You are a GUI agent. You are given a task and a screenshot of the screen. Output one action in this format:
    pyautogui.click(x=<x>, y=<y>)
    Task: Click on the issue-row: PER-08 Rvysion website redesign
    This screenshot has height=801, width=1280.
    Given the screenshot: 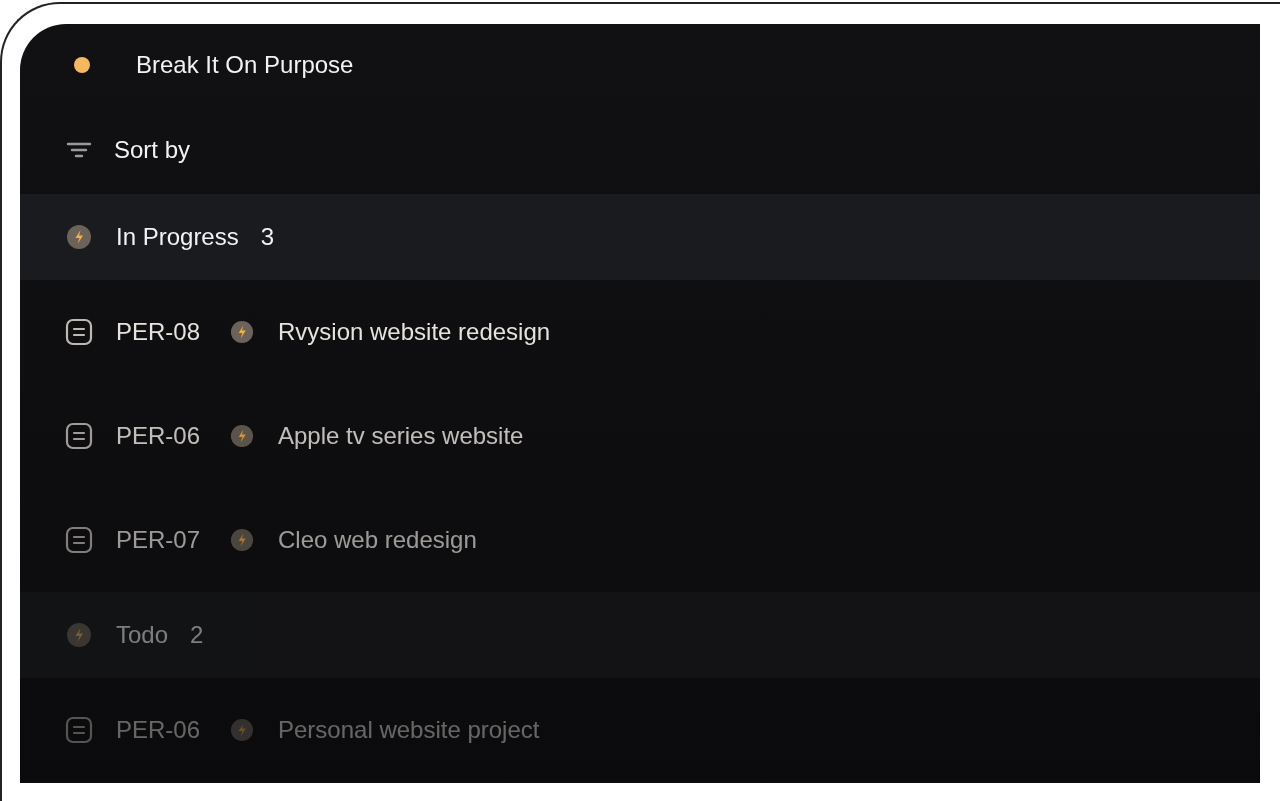 What is the action you would take?
    pyautogui.click(x=640, y=332)
    